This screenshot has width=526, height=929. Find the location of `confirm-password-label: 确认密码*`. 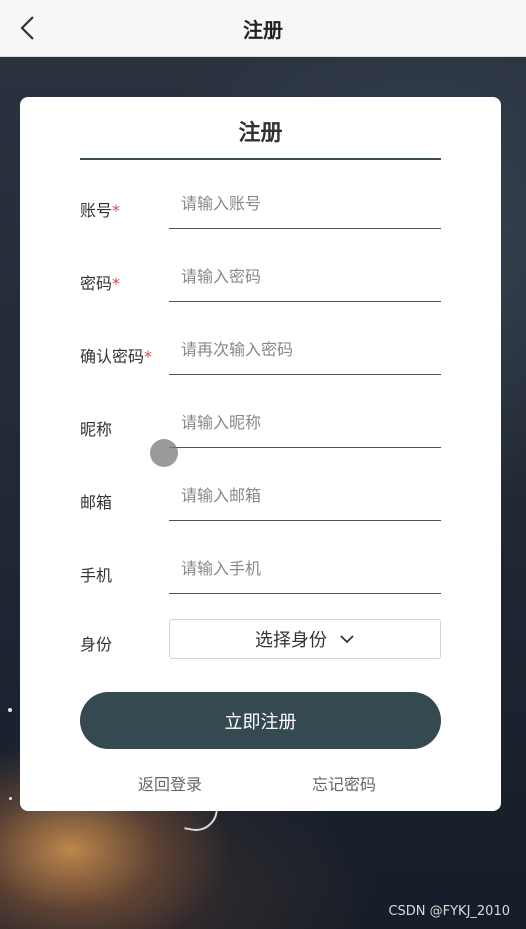

confirm-password-label: 确认密码* is located at coordinates (116, 356).